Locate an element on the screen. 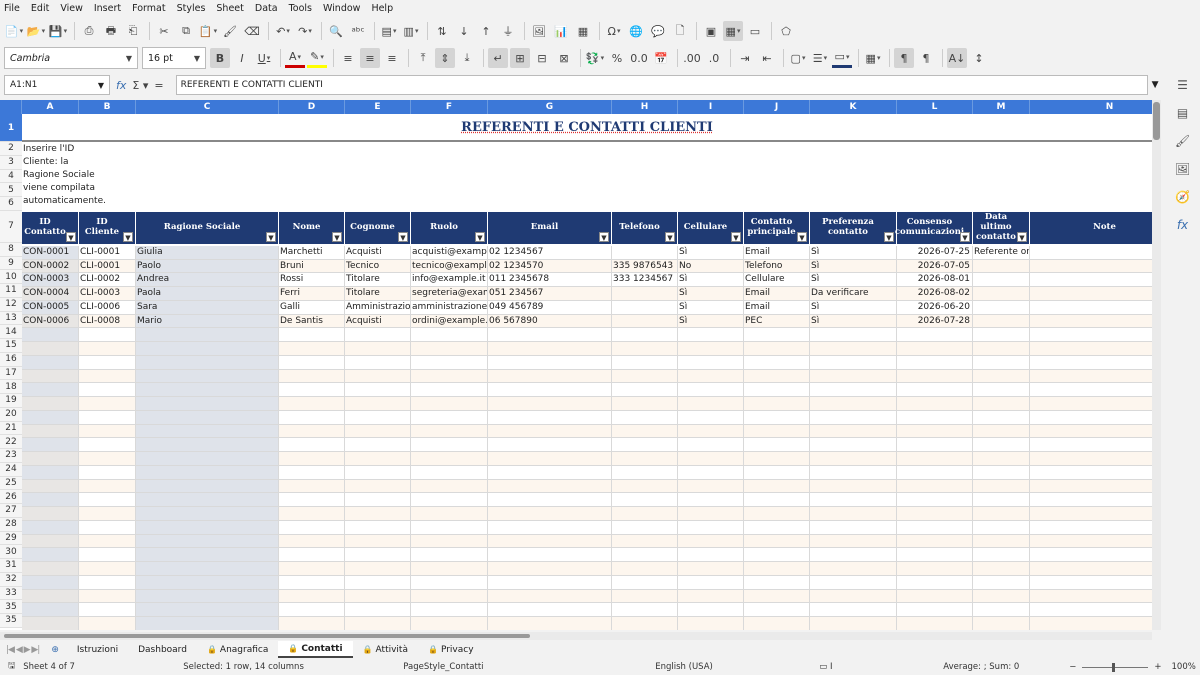 The width and height of the screenshot is (1200, 675). redo-icon: ↷ is located at coordinates (305, 31).